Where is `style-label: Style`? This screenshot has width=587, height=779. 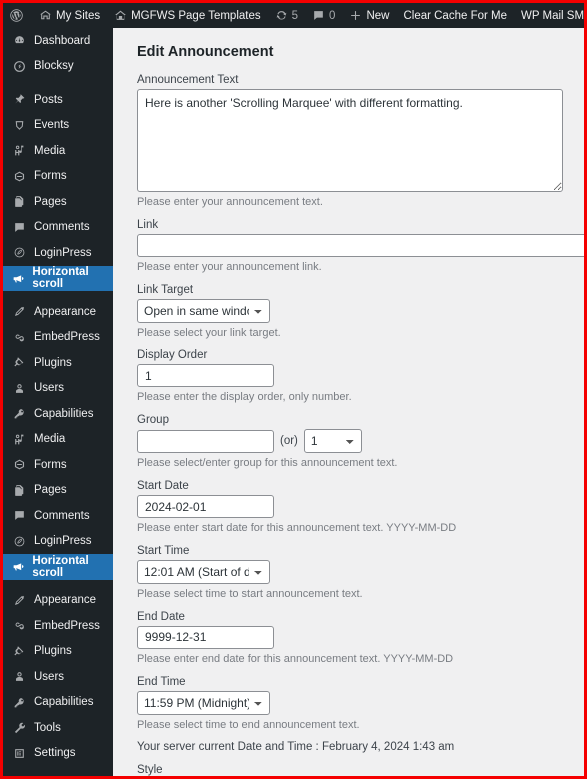
style-label: Style is located at coordinates (150, 770).